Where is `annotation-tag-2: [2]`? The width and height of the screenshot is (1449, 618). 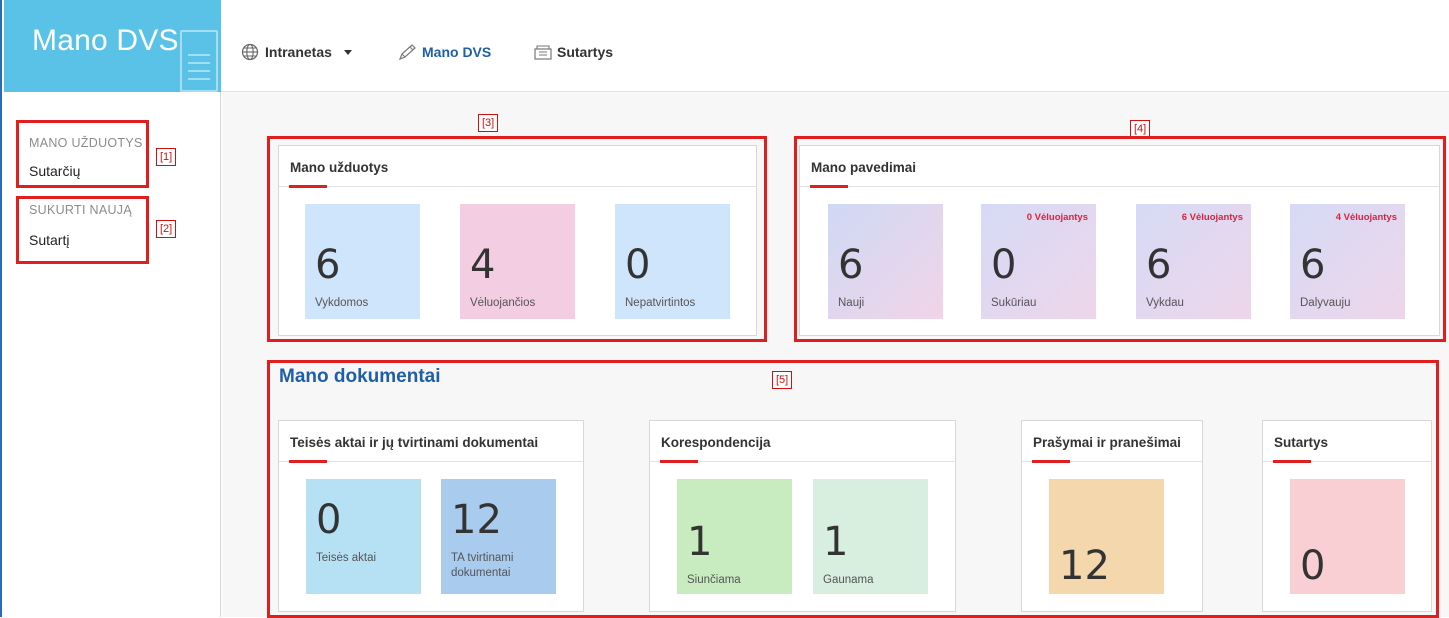 annotation-tag-2: [2] is located at coordinates (166, 229).